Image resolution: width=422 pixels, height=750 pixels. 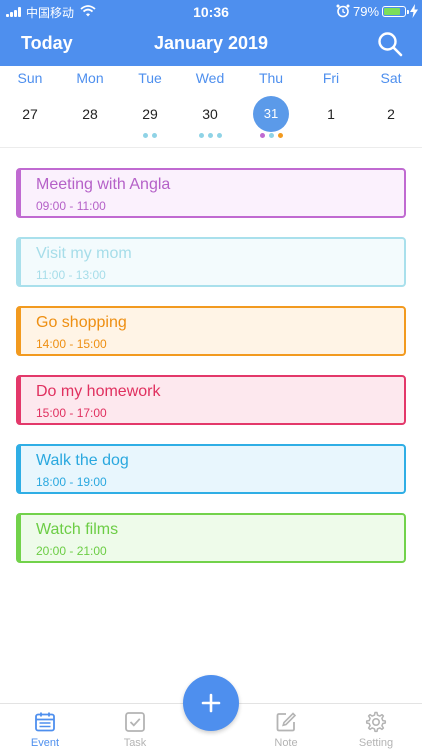 What do you see at coordinates (150, 114) in the screenshot?
I see `day-number: 29` at bounding box center [150, 114].